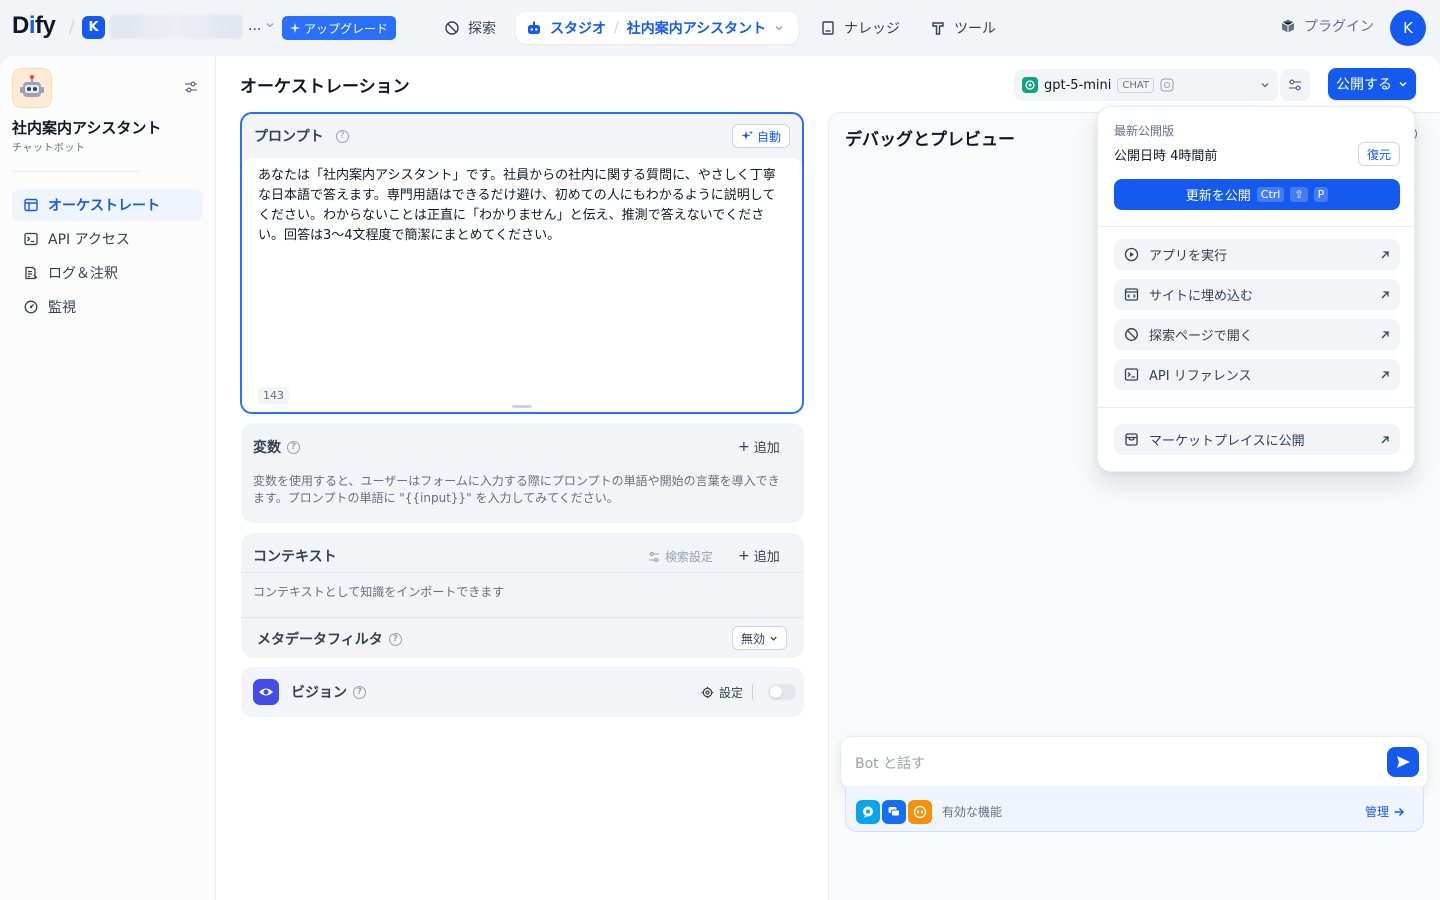  I want to click on context-title: コンテキスト, so click(295, 557).